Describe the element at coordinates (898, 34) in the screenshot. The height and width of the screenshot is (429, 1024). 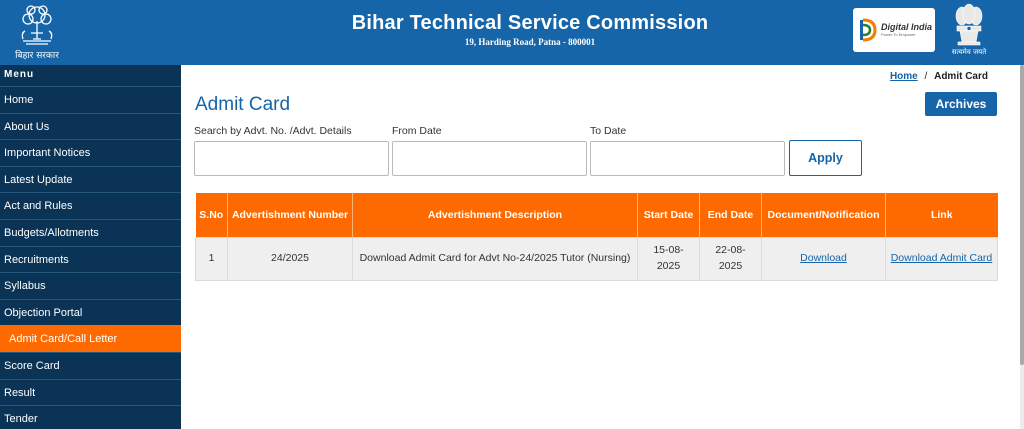
I see `digital-india-tagline: Power To Empower` at that location.